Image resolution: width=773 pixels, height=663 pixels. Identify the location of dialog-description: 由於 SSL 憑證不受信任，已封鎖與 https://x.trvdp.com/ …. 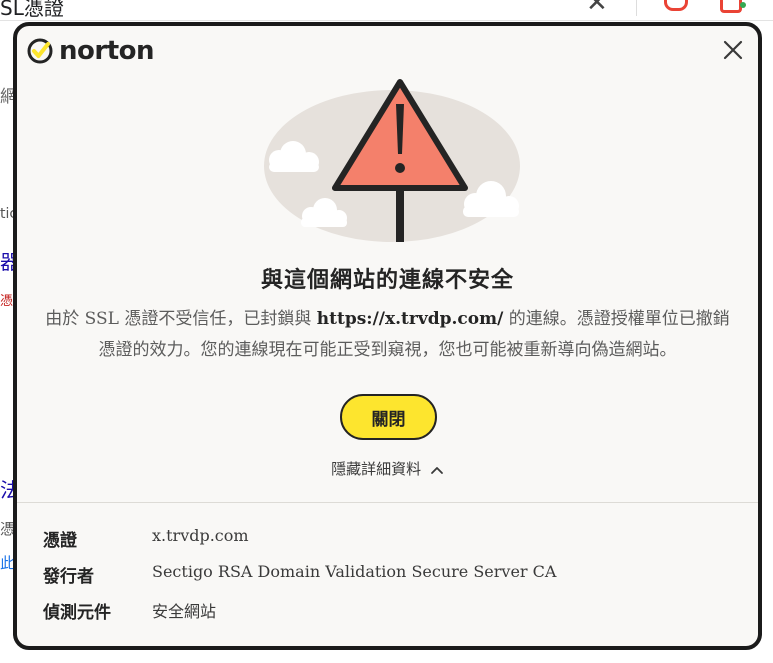
(387, 335).